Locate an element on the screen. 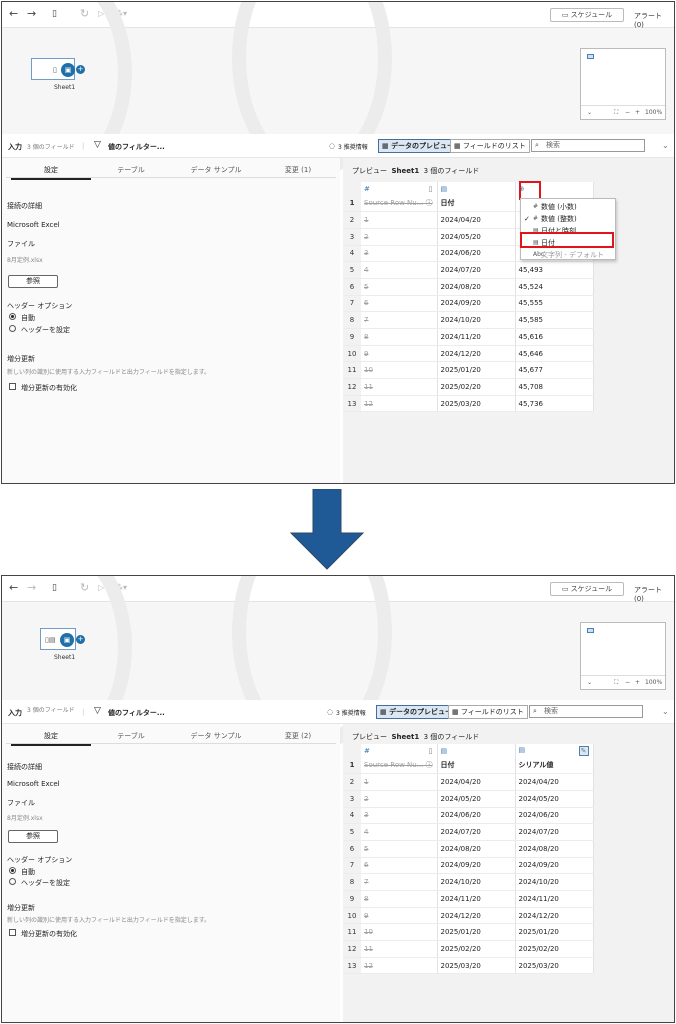 The height and width of the screenshot is (1024, 676). incremental-description: 新しい列の識別に使用する入力フィールドと出力フィールドを指定します。 is located at coordinates (109, 372).